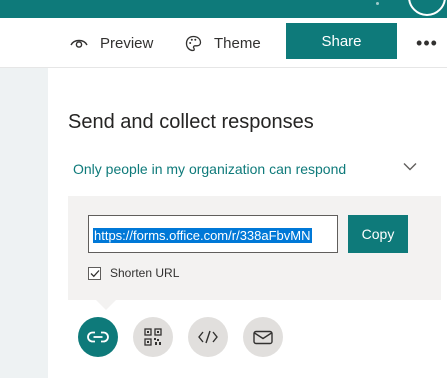  What do you see at coordinates (427, 43) in the screenshot?
I see `more-options-button: •••` at bounding box center [427, 43].